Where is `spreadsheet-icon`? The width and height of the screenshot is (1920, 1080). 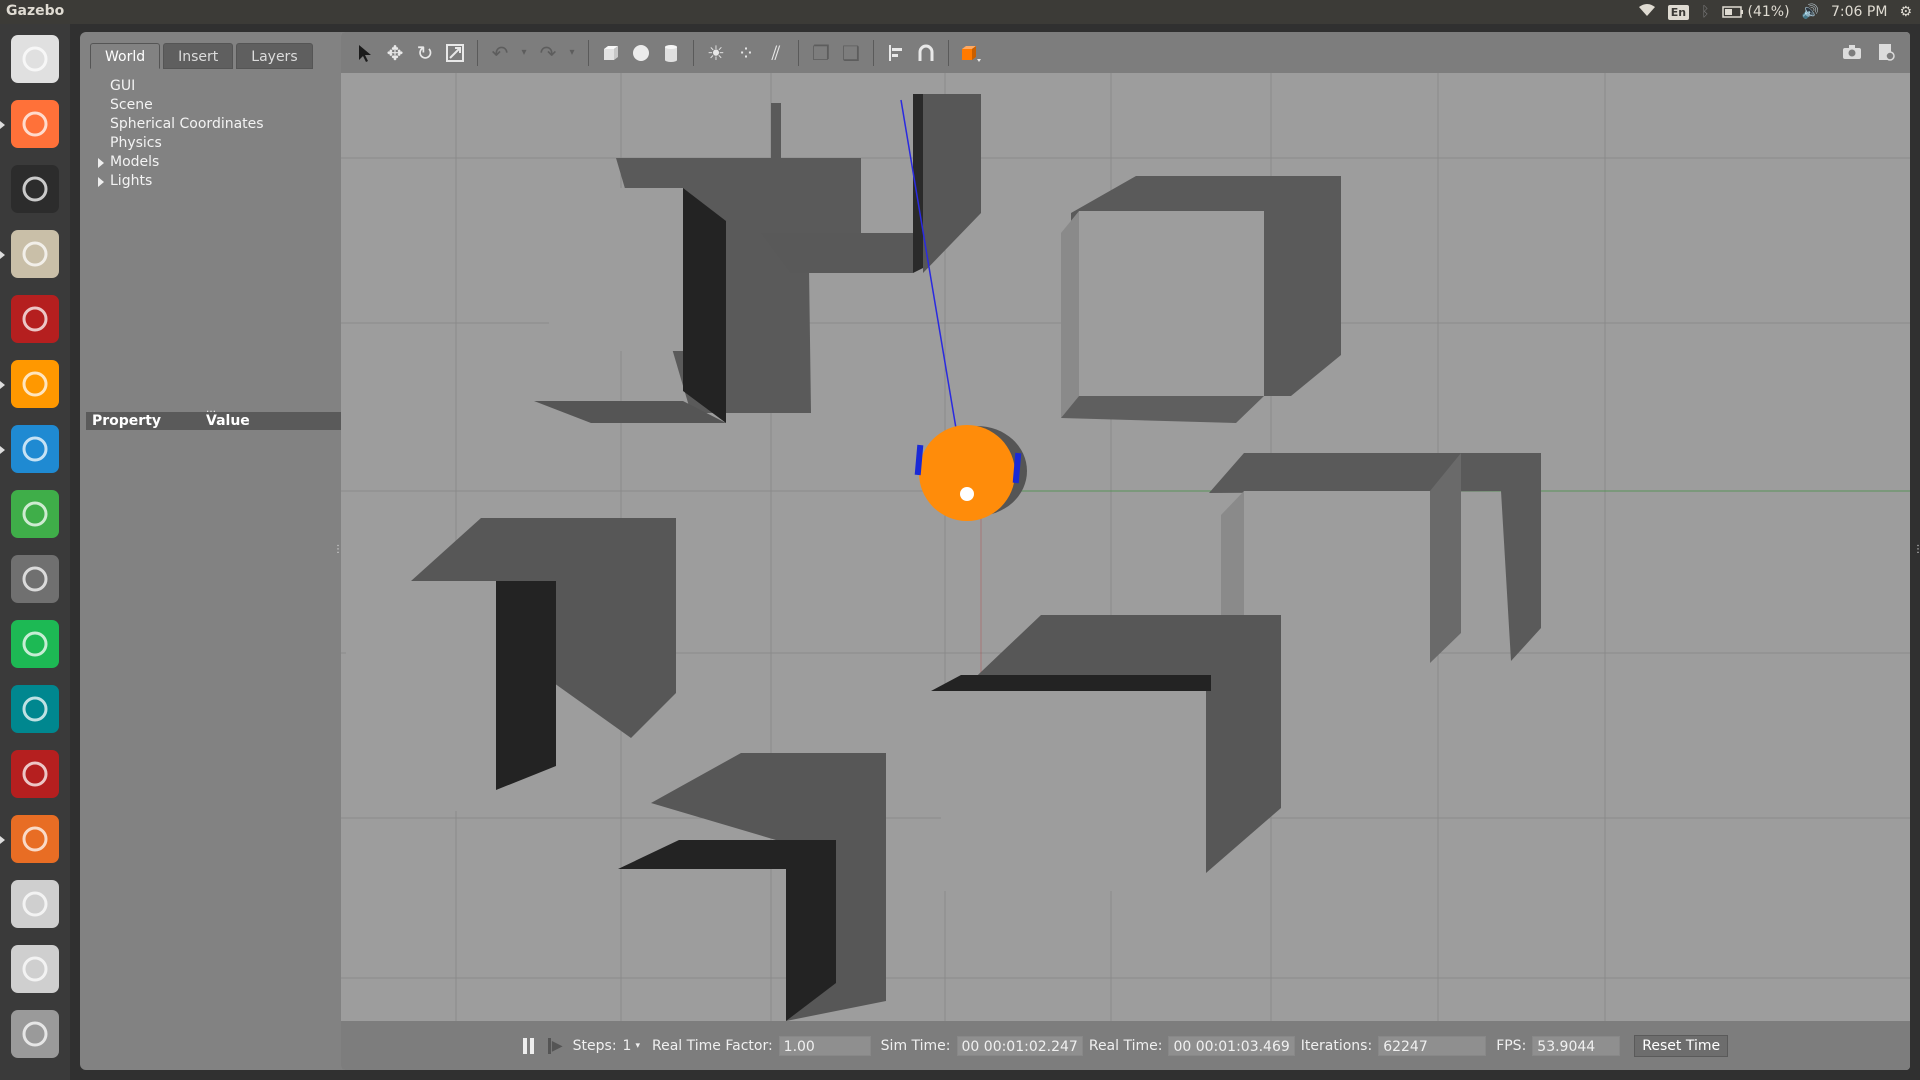
spreadsheet-icon is located at coordinates (35, 514).